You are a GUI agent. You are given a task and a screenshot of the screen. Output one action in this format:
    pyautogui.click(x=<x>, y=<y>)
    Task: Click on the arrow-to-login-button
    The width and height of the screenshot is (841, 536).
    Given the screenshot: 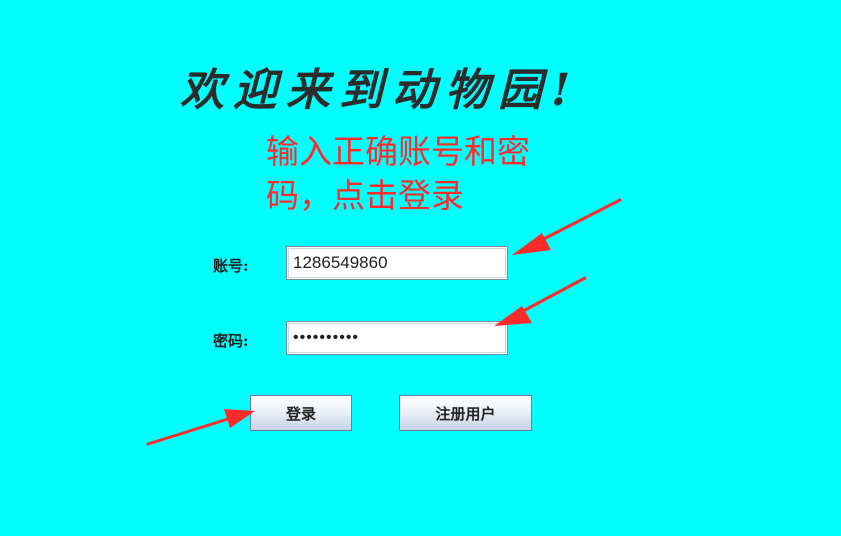 What is the action you would take?
    pyautogui.click(x=200, y=427)
    